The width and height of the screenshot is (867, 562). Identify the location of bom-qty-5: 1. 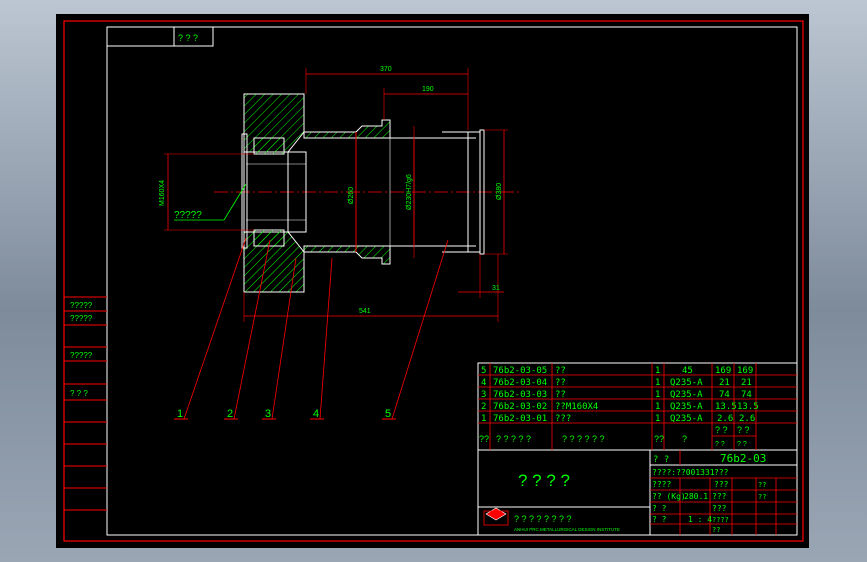
(657, 419).